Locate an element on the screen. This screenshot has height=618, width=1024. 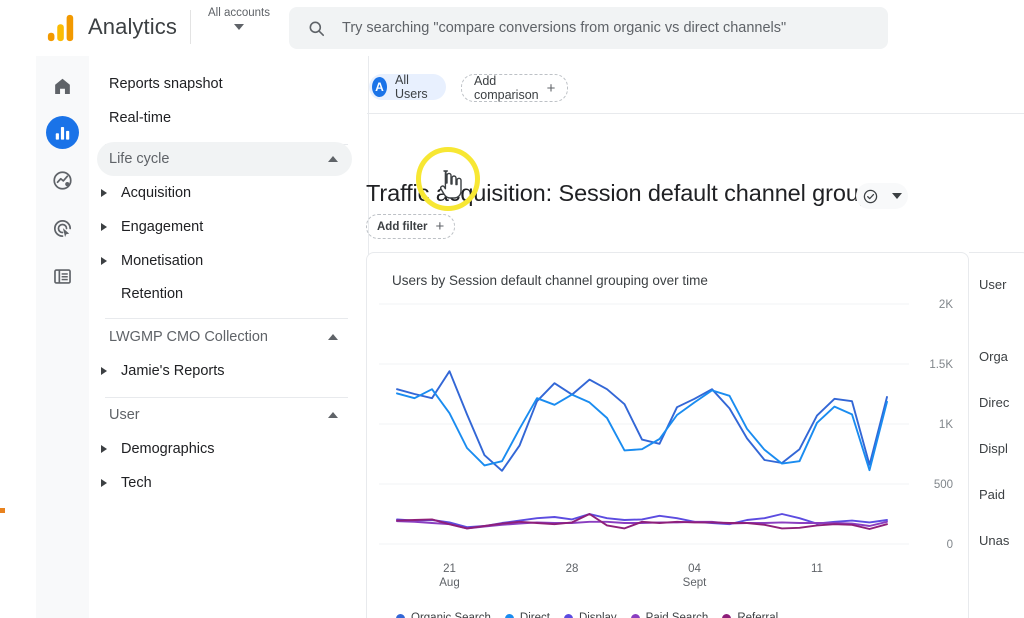
table-row: Orga is located at coordinates (993, 356).